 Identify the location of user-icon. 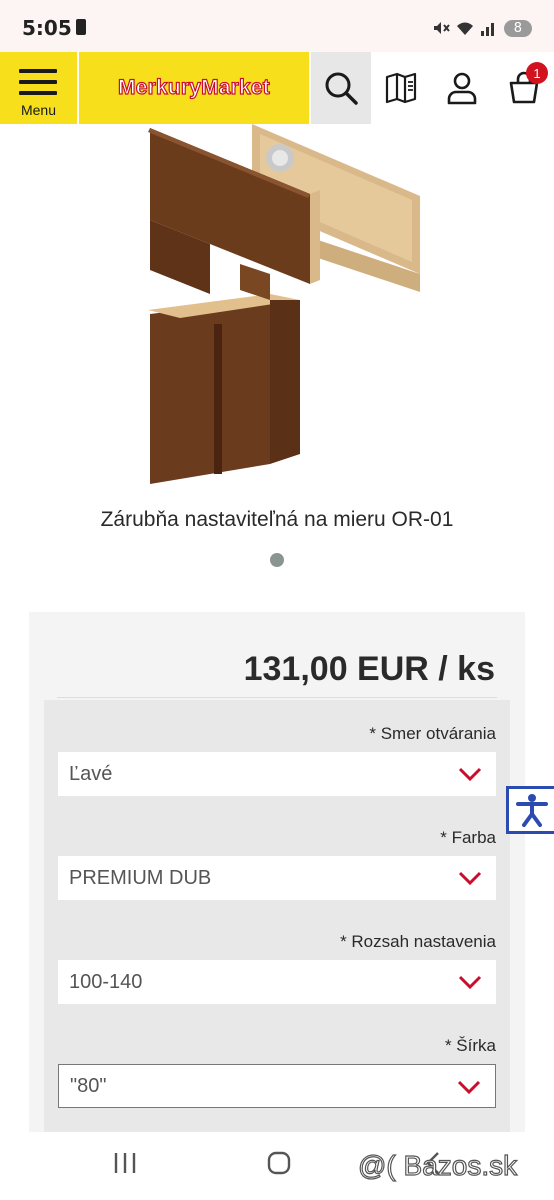
(462, 88).